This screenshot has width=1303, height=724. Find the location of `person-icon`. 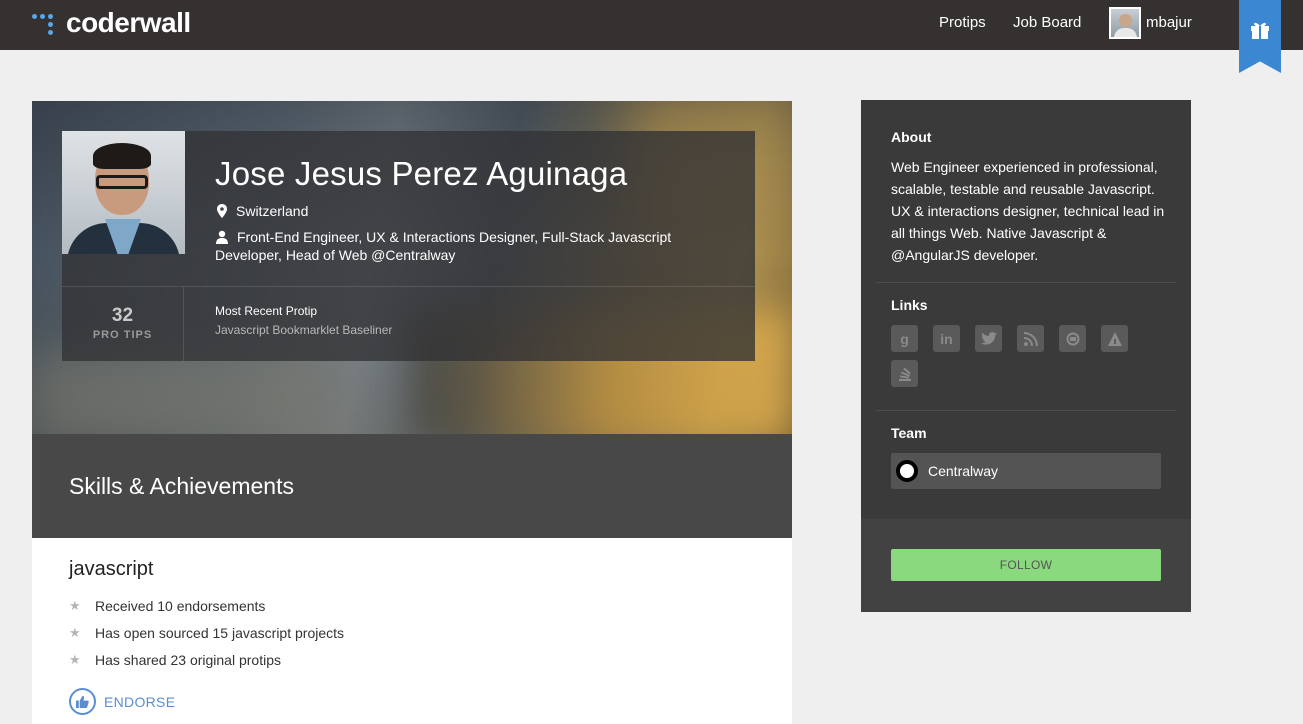

person-icon is located at coordinates (222, 237).